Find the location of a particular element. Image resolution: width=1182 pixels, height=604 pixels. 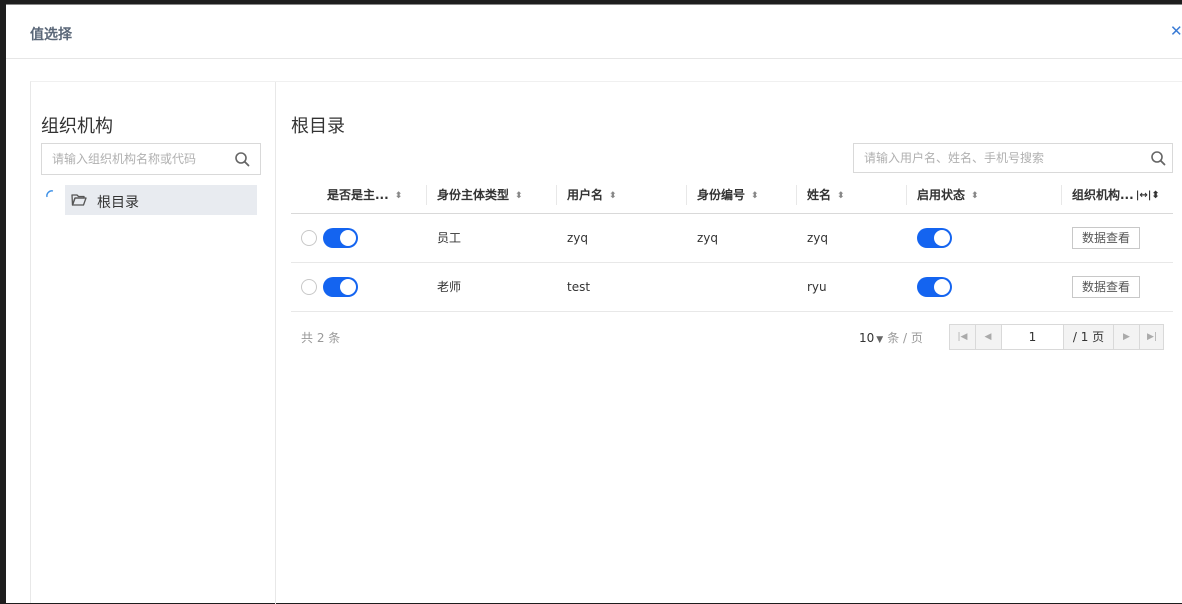

first-page-icon: |◀ is located at coordinates (962, 337).